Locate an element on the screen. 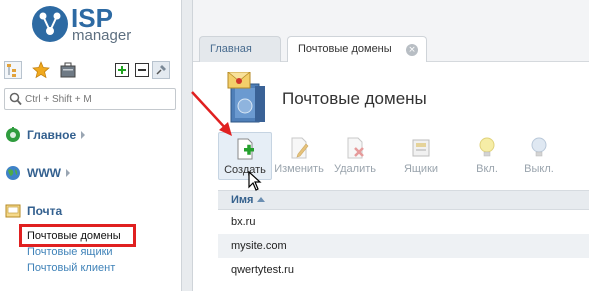 Image resolution: width=589 pixels, height=291 pixels. mailboxes-button-label: Ящики is located at coordinates (421, 169).